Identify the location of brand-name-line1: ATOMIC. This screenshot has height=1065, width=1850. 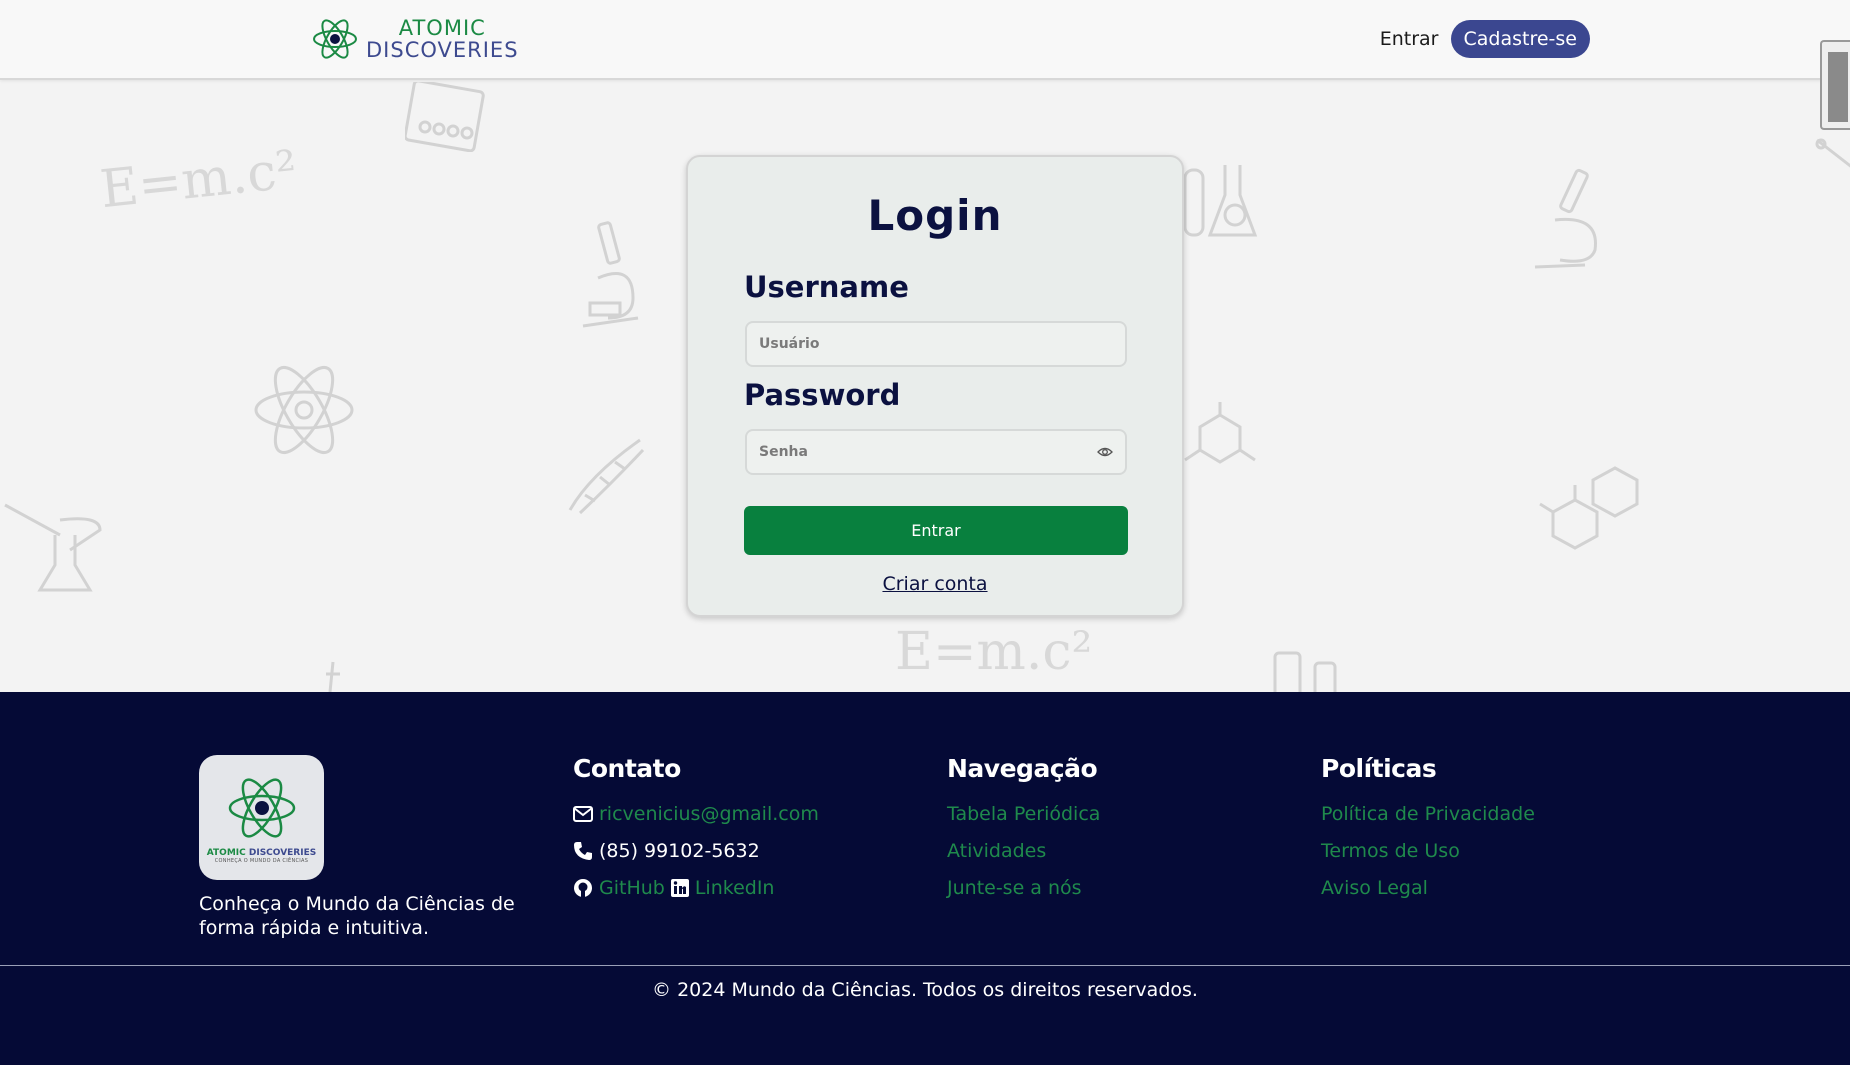
(442, 28).